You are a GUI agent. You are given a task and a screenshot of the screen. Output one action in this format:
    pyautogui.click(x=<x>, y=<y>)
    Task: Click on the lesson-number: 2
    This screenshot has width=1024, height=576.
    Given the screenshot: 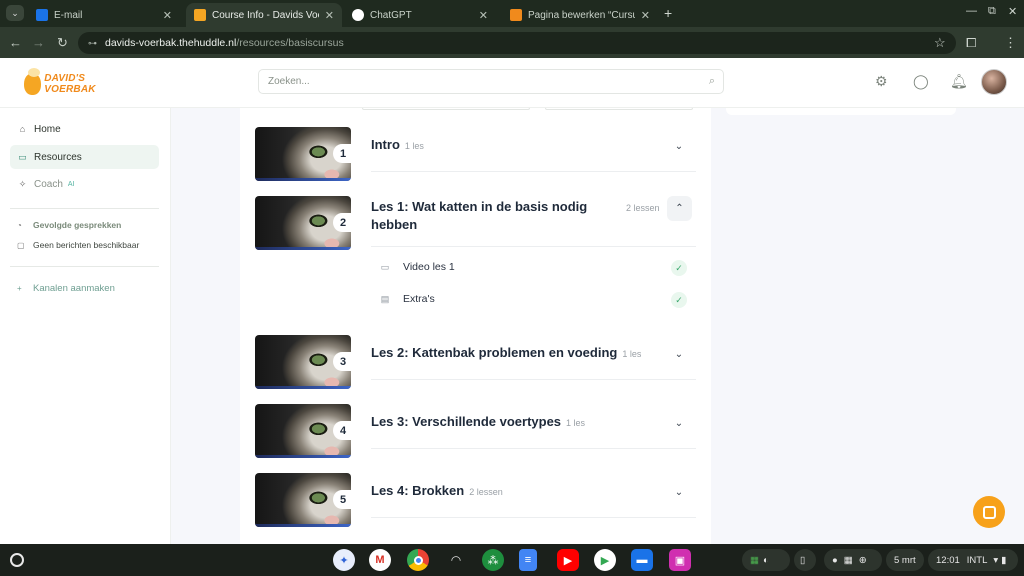 What is the action you would take?
    pyautogui.click(x=342, y=222)
    